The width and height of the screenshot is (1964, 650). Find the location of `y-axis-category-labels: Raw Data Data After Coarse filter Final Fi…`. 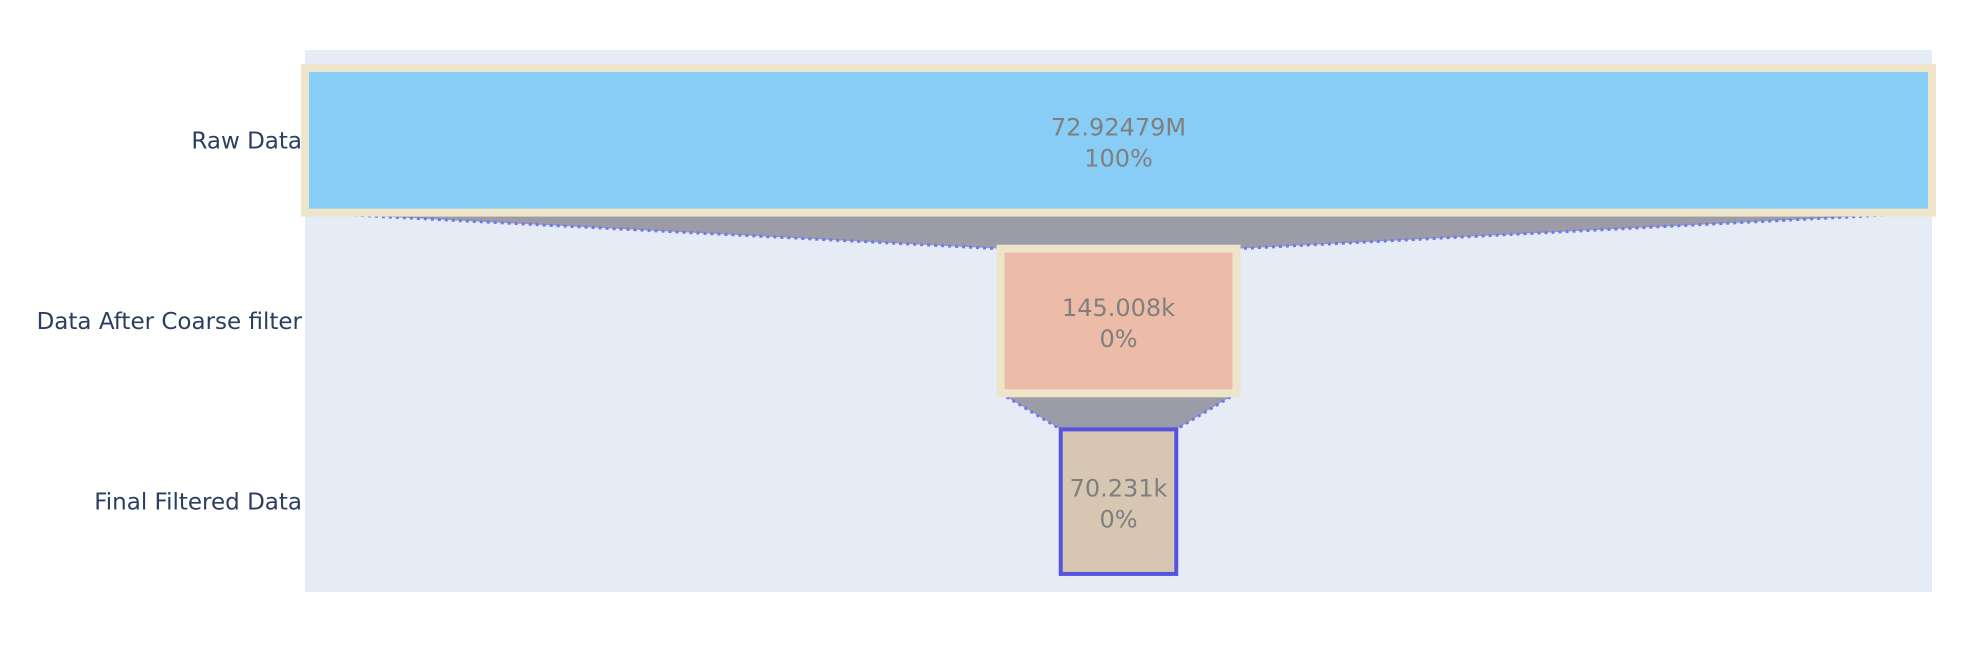

y-axis-category-labels: Raw Data Data After Coarse filter Final Fi… is located at coordinates (170, 321).